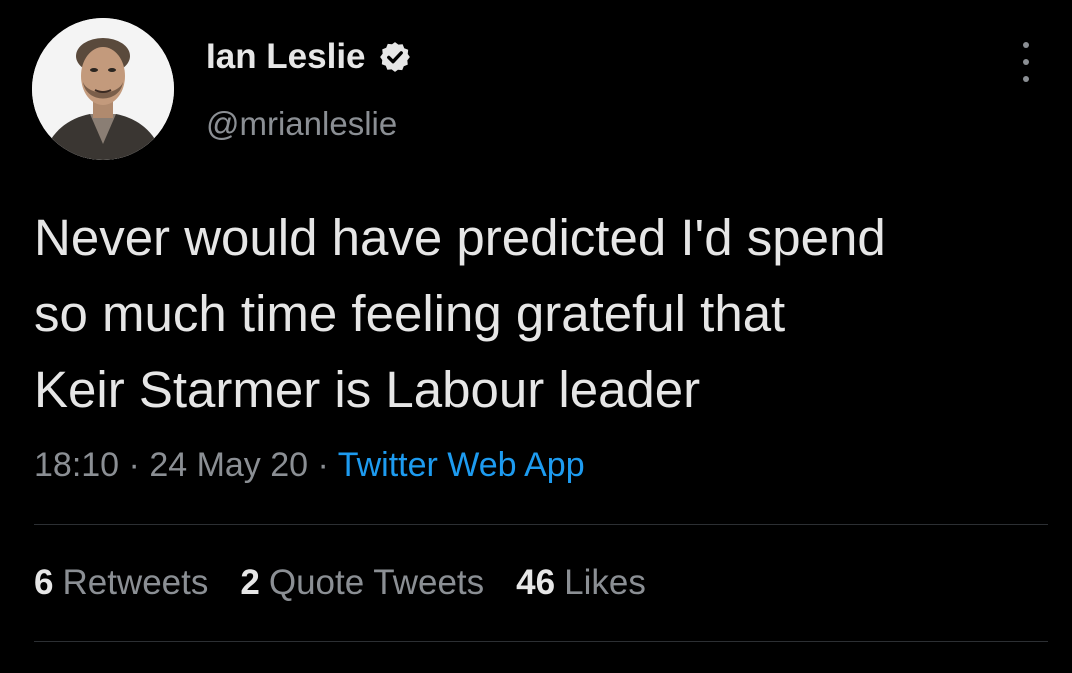 The width and height of the screenshot is (1072, 673). Describe the element at coordinates (286, 57) in the screenshot. I see `display-name-text: Ian Leslie` at that location.